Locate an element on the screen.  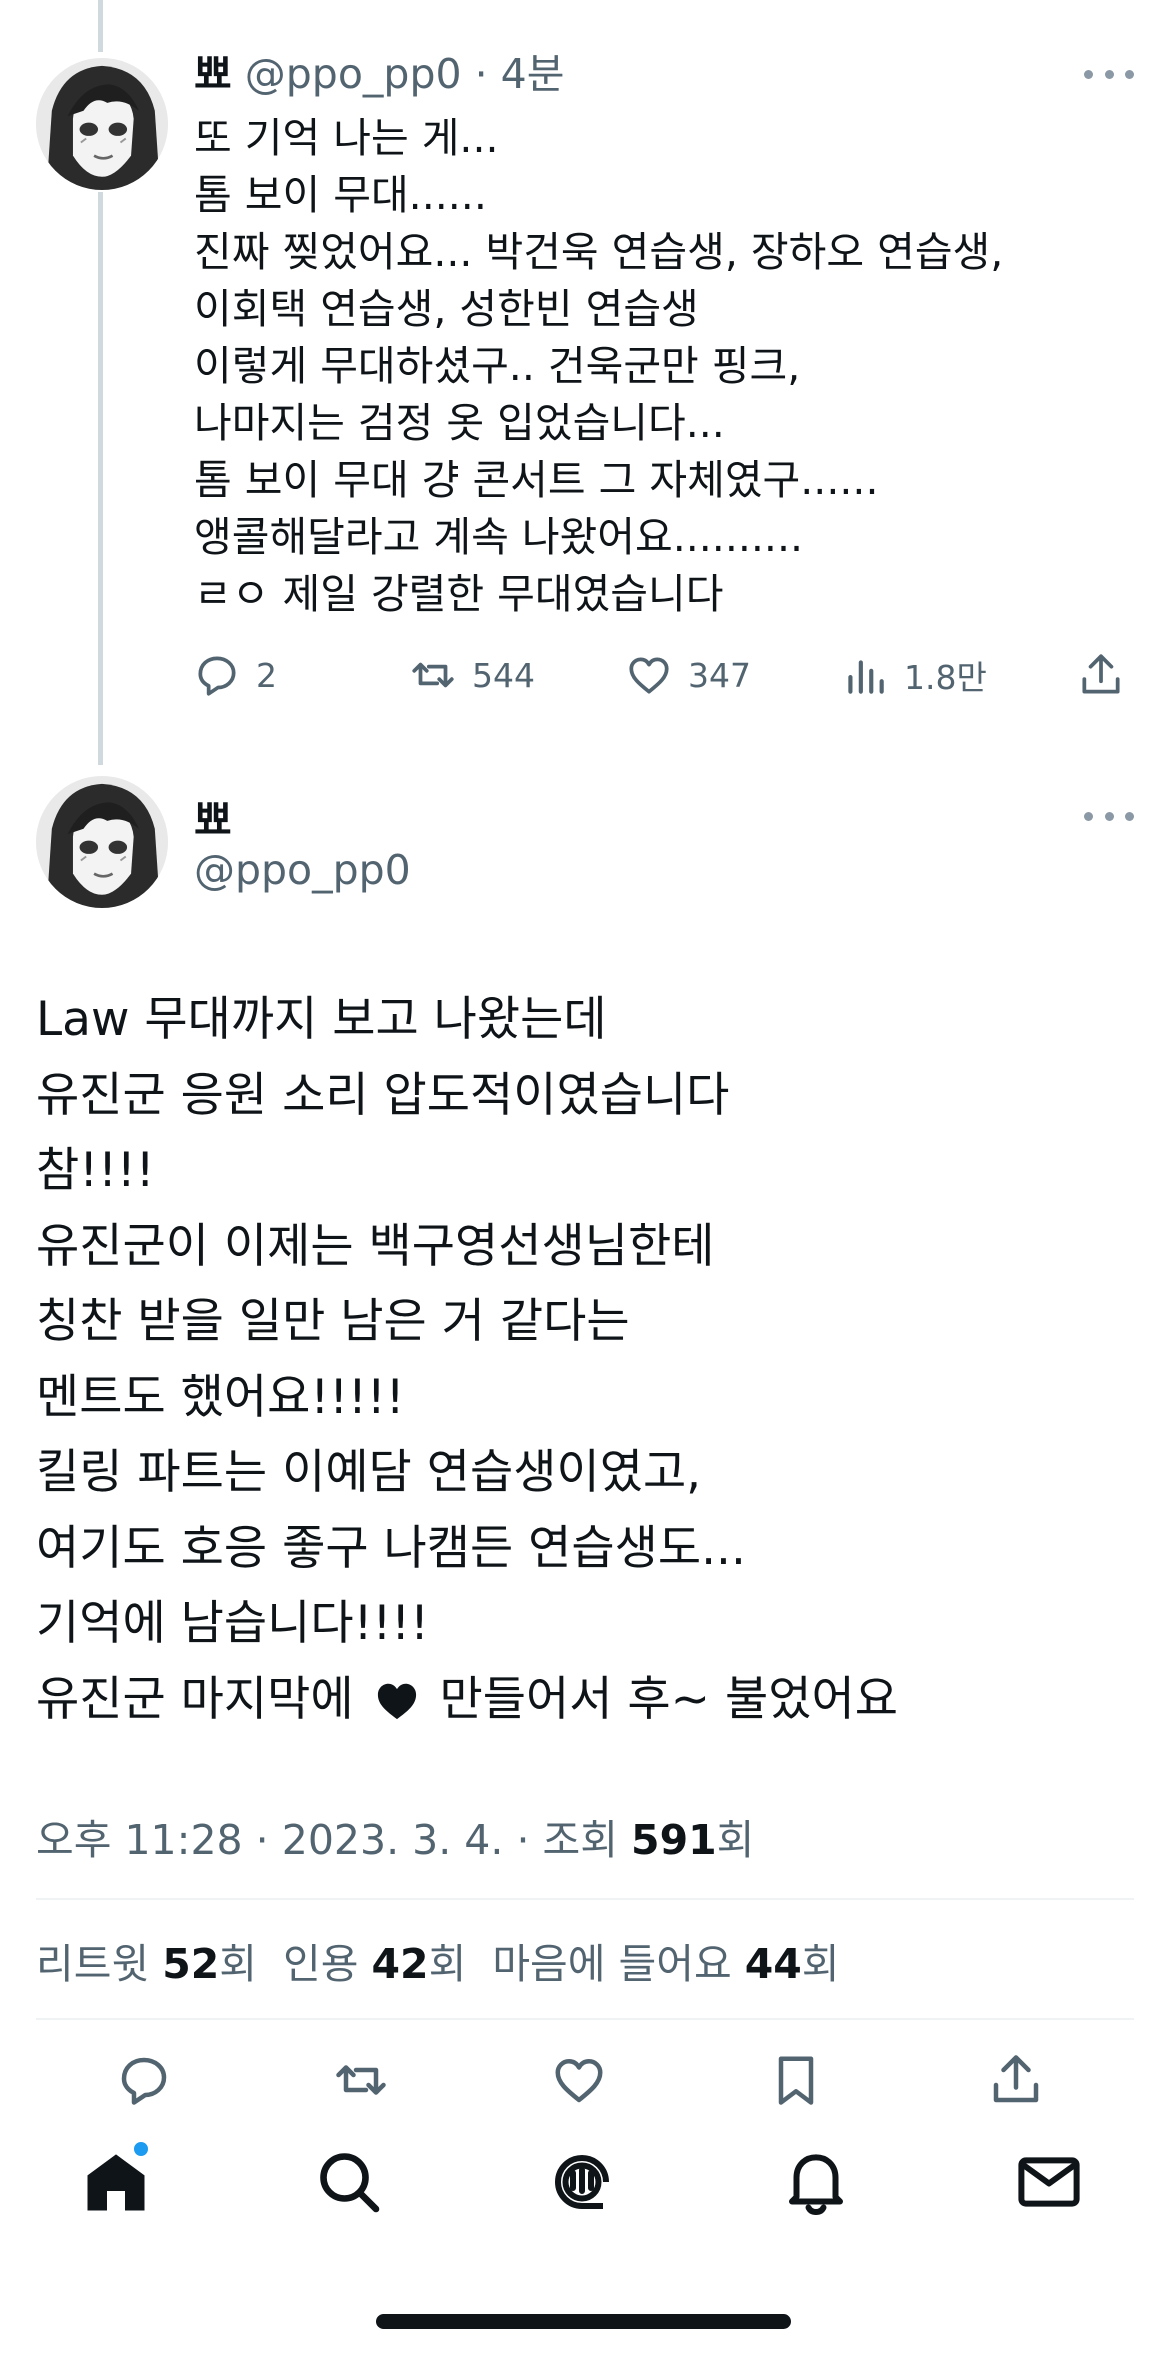
quotes-label: 인용 is located at coordinates (321, 1964).